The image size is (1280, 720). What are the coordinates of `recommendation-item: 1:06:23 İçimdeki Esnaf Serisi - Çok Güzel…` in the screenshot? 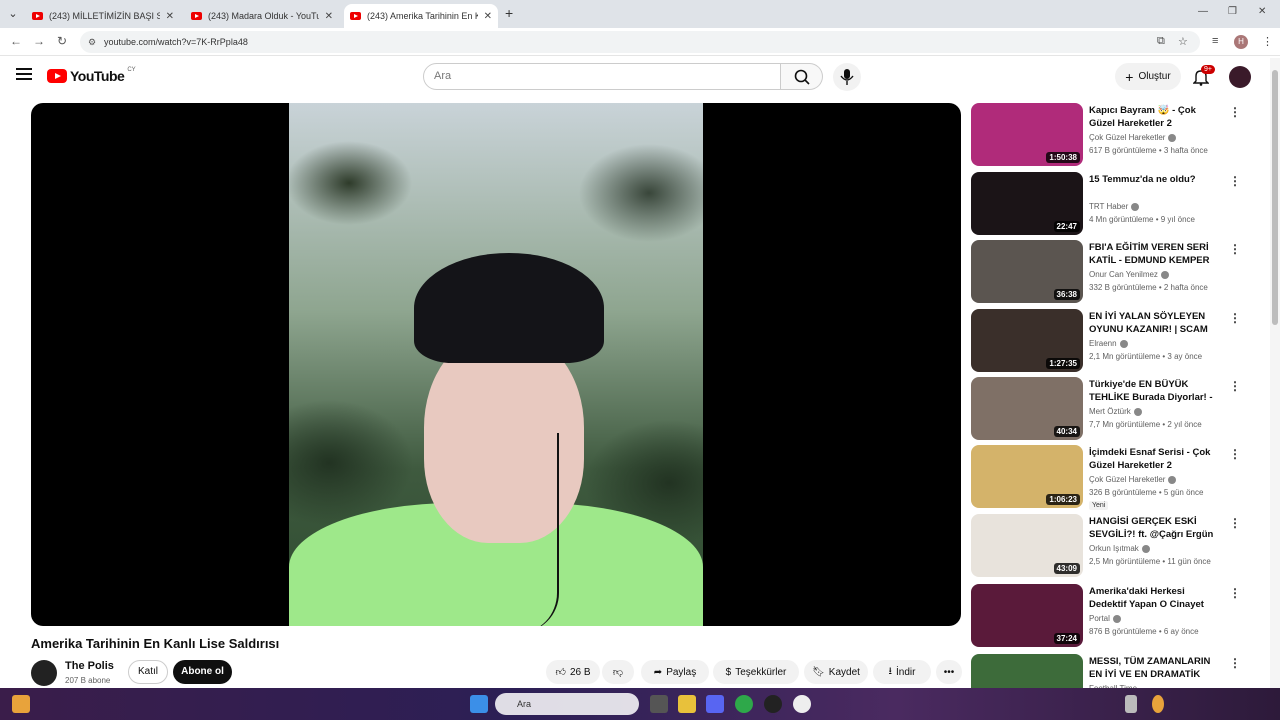 It's located at (1116, 477).